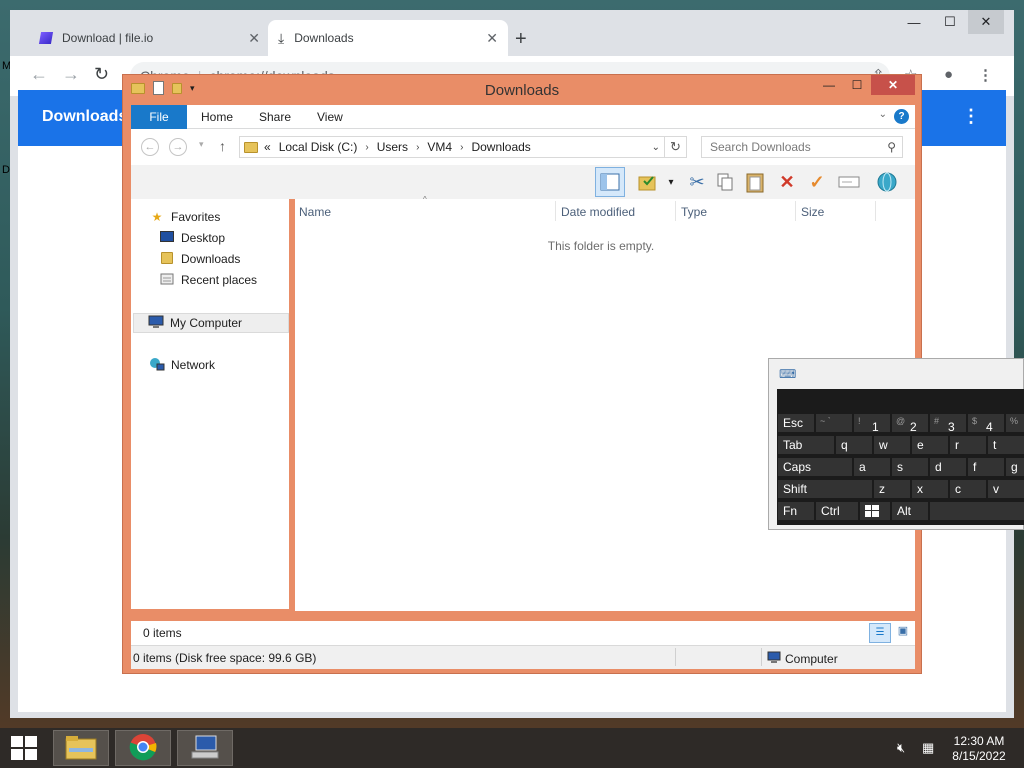 The width and height of the screenshot is (1024, 768). I want to click on key-s: s, so click(910, 467).